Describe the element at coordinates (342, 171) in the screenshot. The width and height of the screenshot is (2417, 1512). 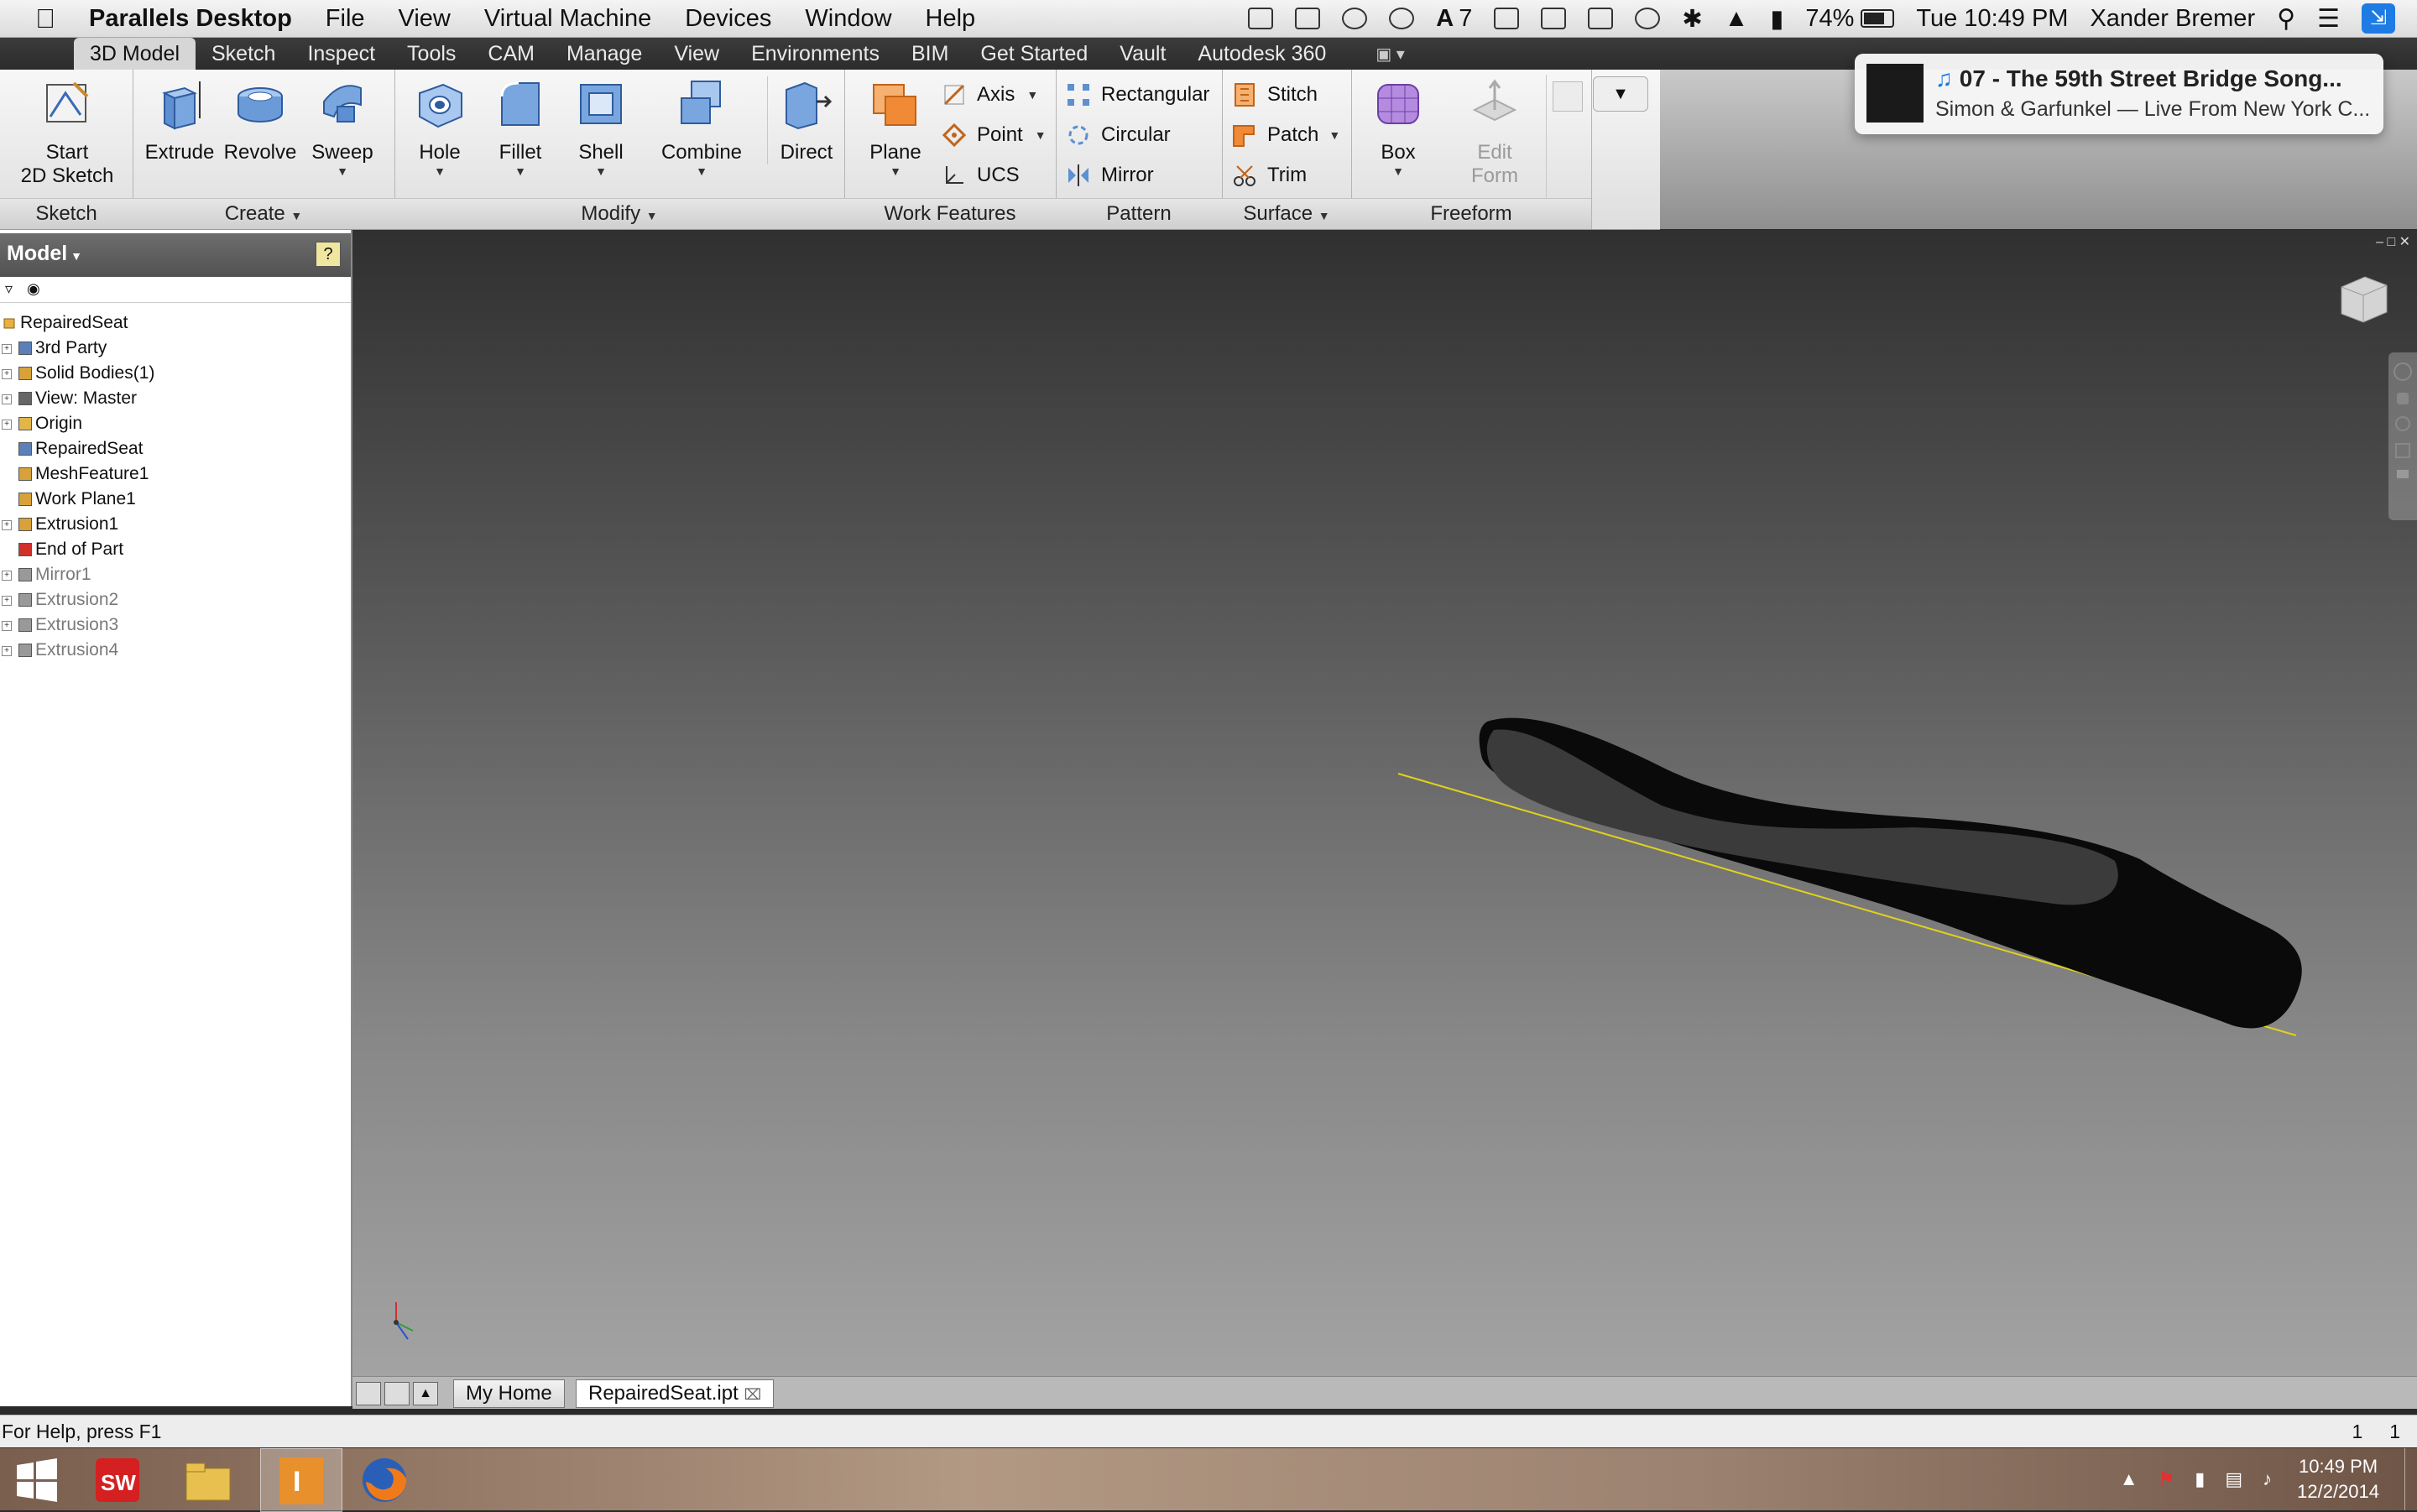
I see `sweep-dropdown-icon: ▼` at that location.